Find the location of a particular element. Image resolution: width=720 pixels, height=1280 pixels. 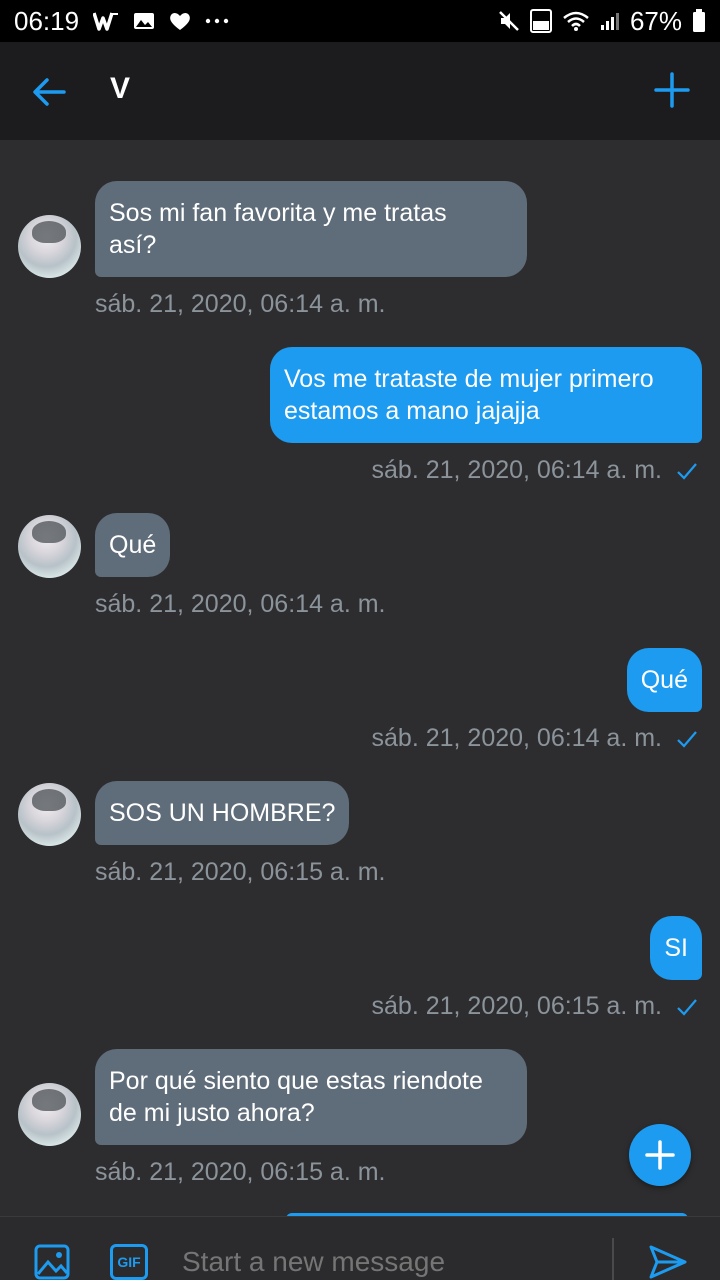

send-button is located at coordinates (668, 1262).